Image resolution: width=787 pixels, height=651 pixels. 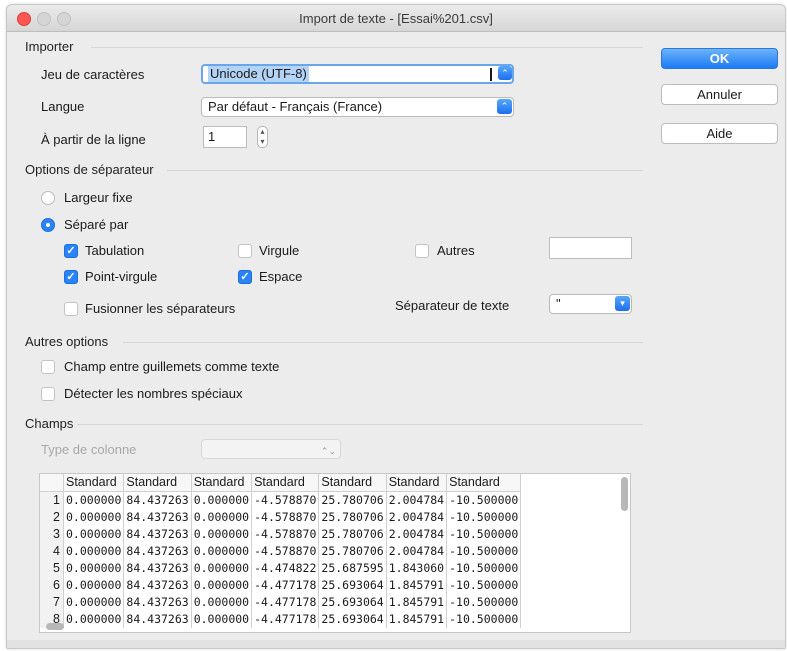 What do you see at coordinates (396, 18) in the screenshot?
I see `window-title: Import de texte - [Essai%201.csv]` at bounding box center [396, 18].